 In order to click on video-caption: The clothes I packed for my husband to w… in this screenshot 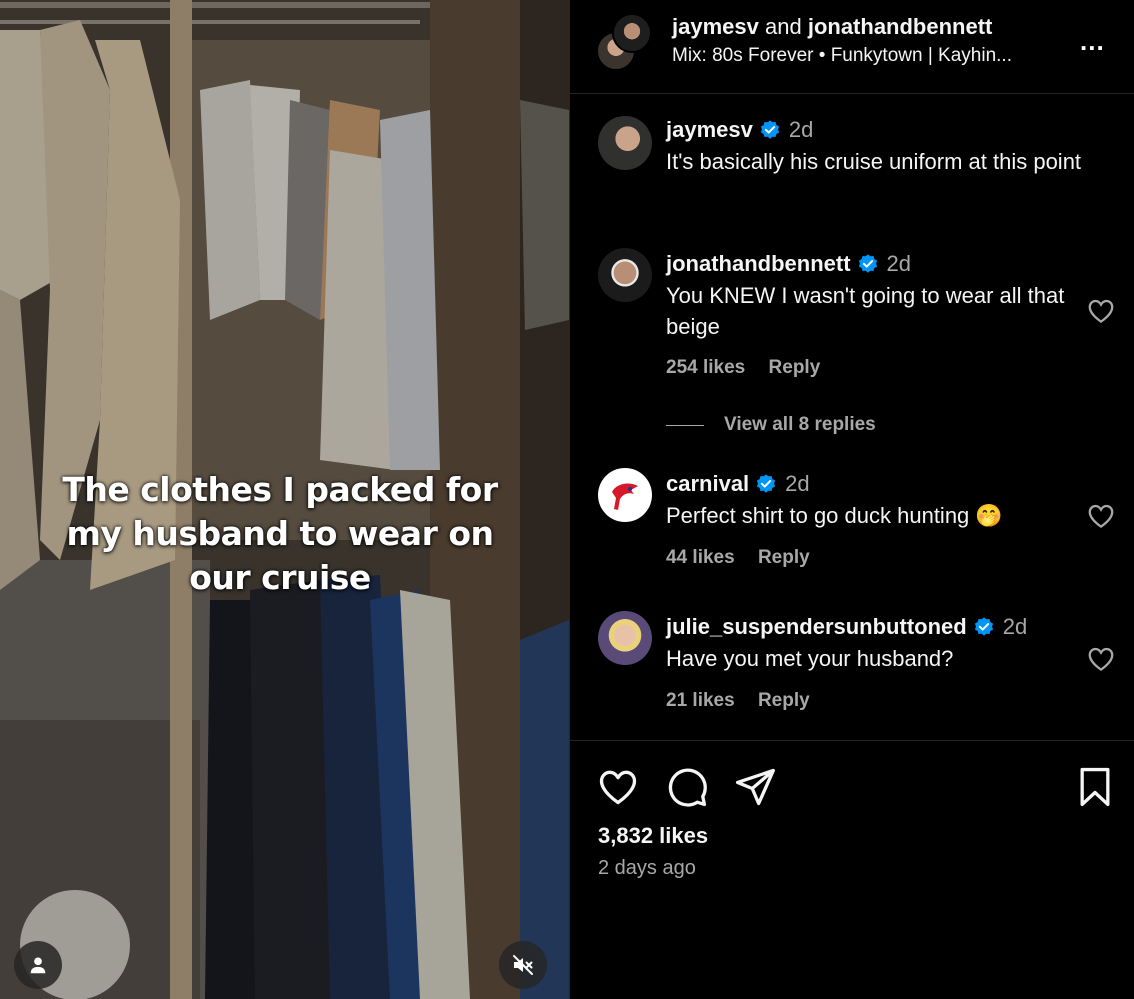, I will do `click(280, 533)`.